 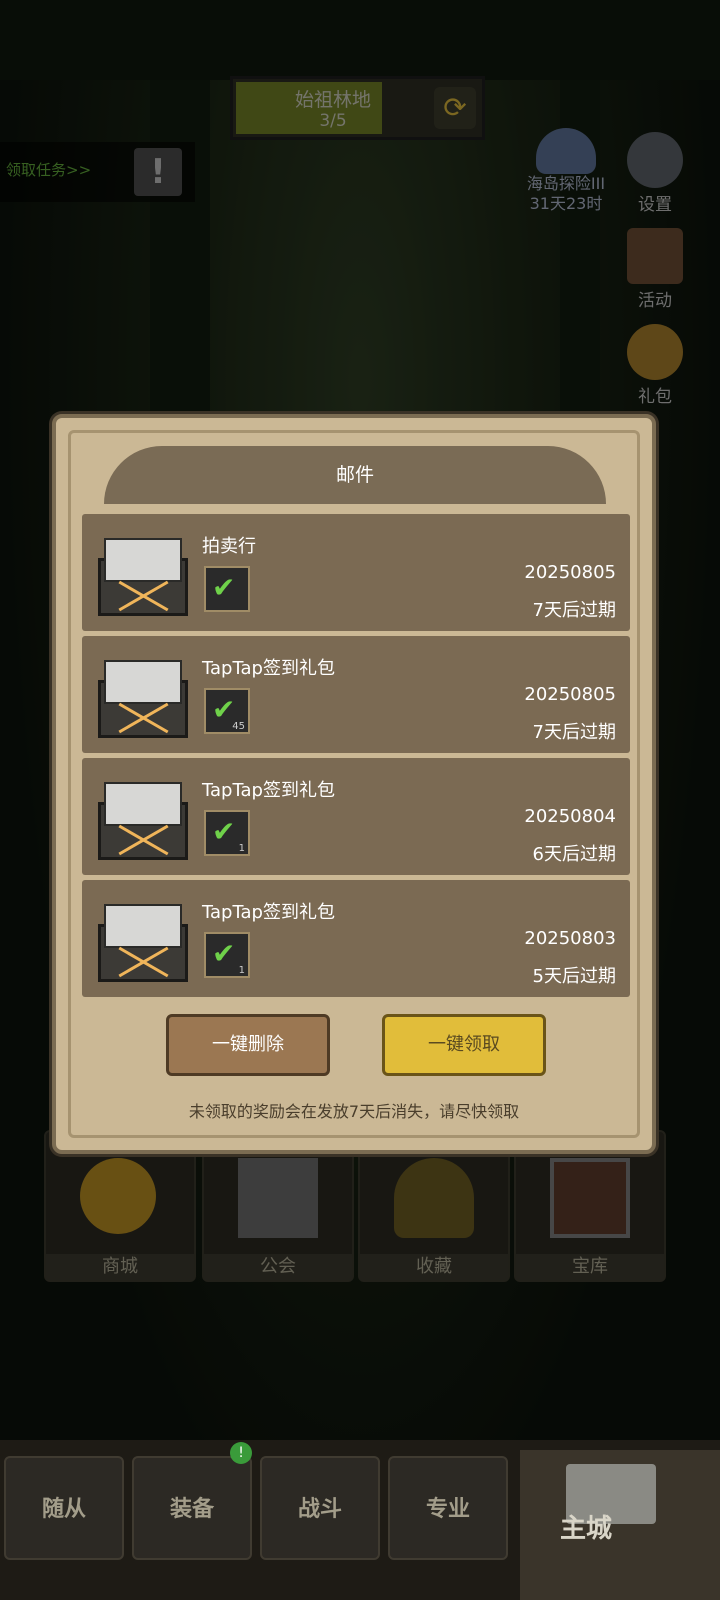 I want to click on tab-main-city: 主城, so click(x=620, y=1525).